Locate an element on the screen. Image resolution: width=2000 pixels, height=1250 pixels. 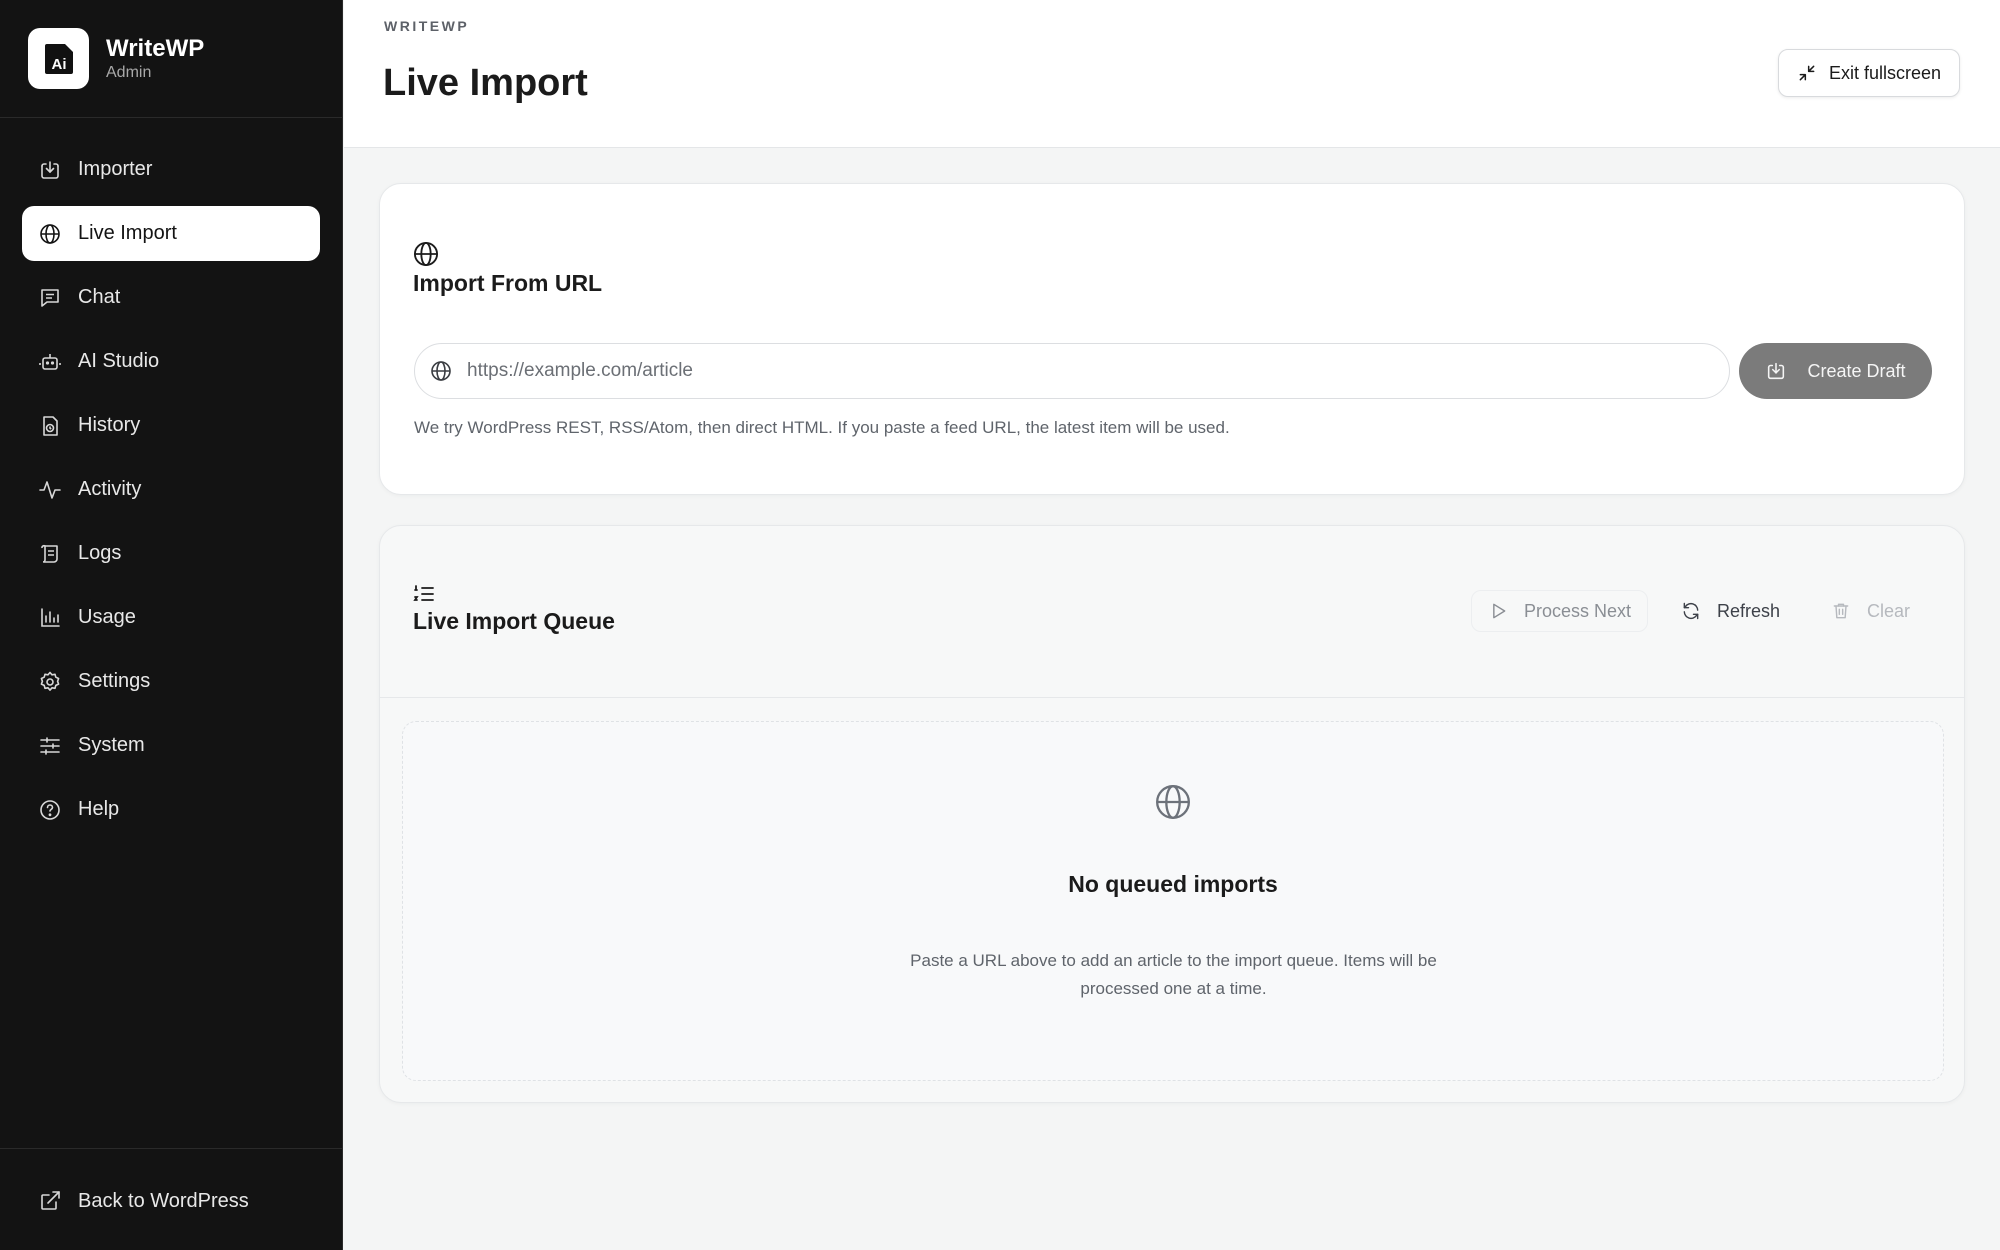
sidebar-item-label: Logs is located at coordinates (100, 553).